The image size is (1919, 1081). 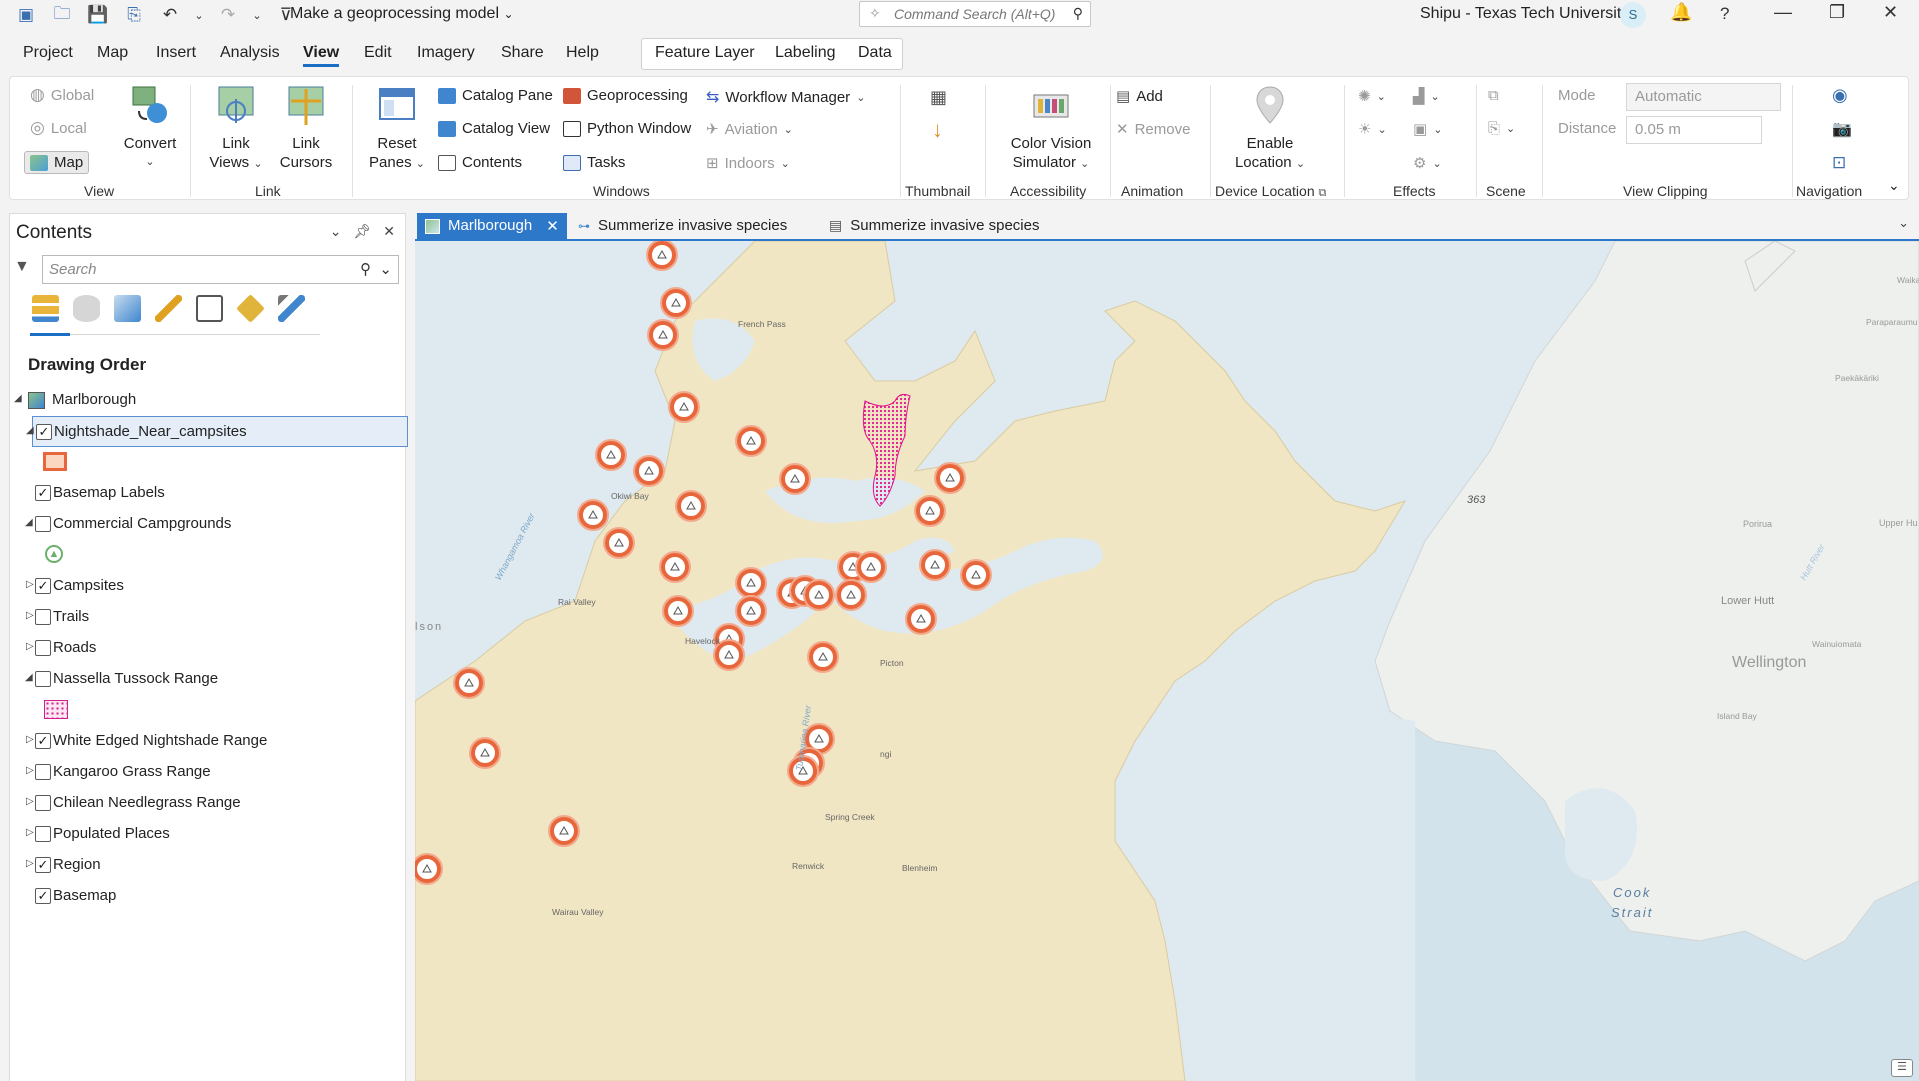 What do you see at coordinates (1427, 129) in the screenshot?
I see `layer-blend-button: ▣ ⌄` at bounding box center [1427, 129].